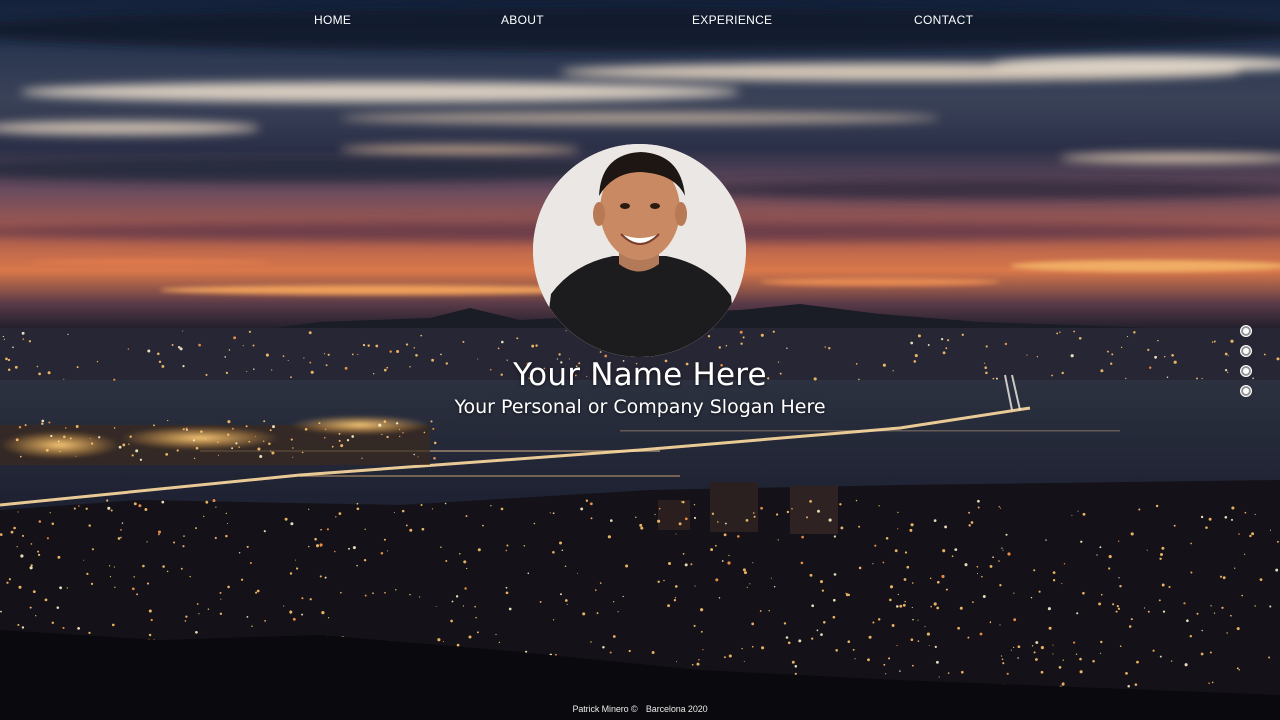 Image resolution: width=1280 pixels, height=720 pixels. Describe the element at coordinates (1246, 371) in the screenshot. I see `section-dot-experience` at that location.